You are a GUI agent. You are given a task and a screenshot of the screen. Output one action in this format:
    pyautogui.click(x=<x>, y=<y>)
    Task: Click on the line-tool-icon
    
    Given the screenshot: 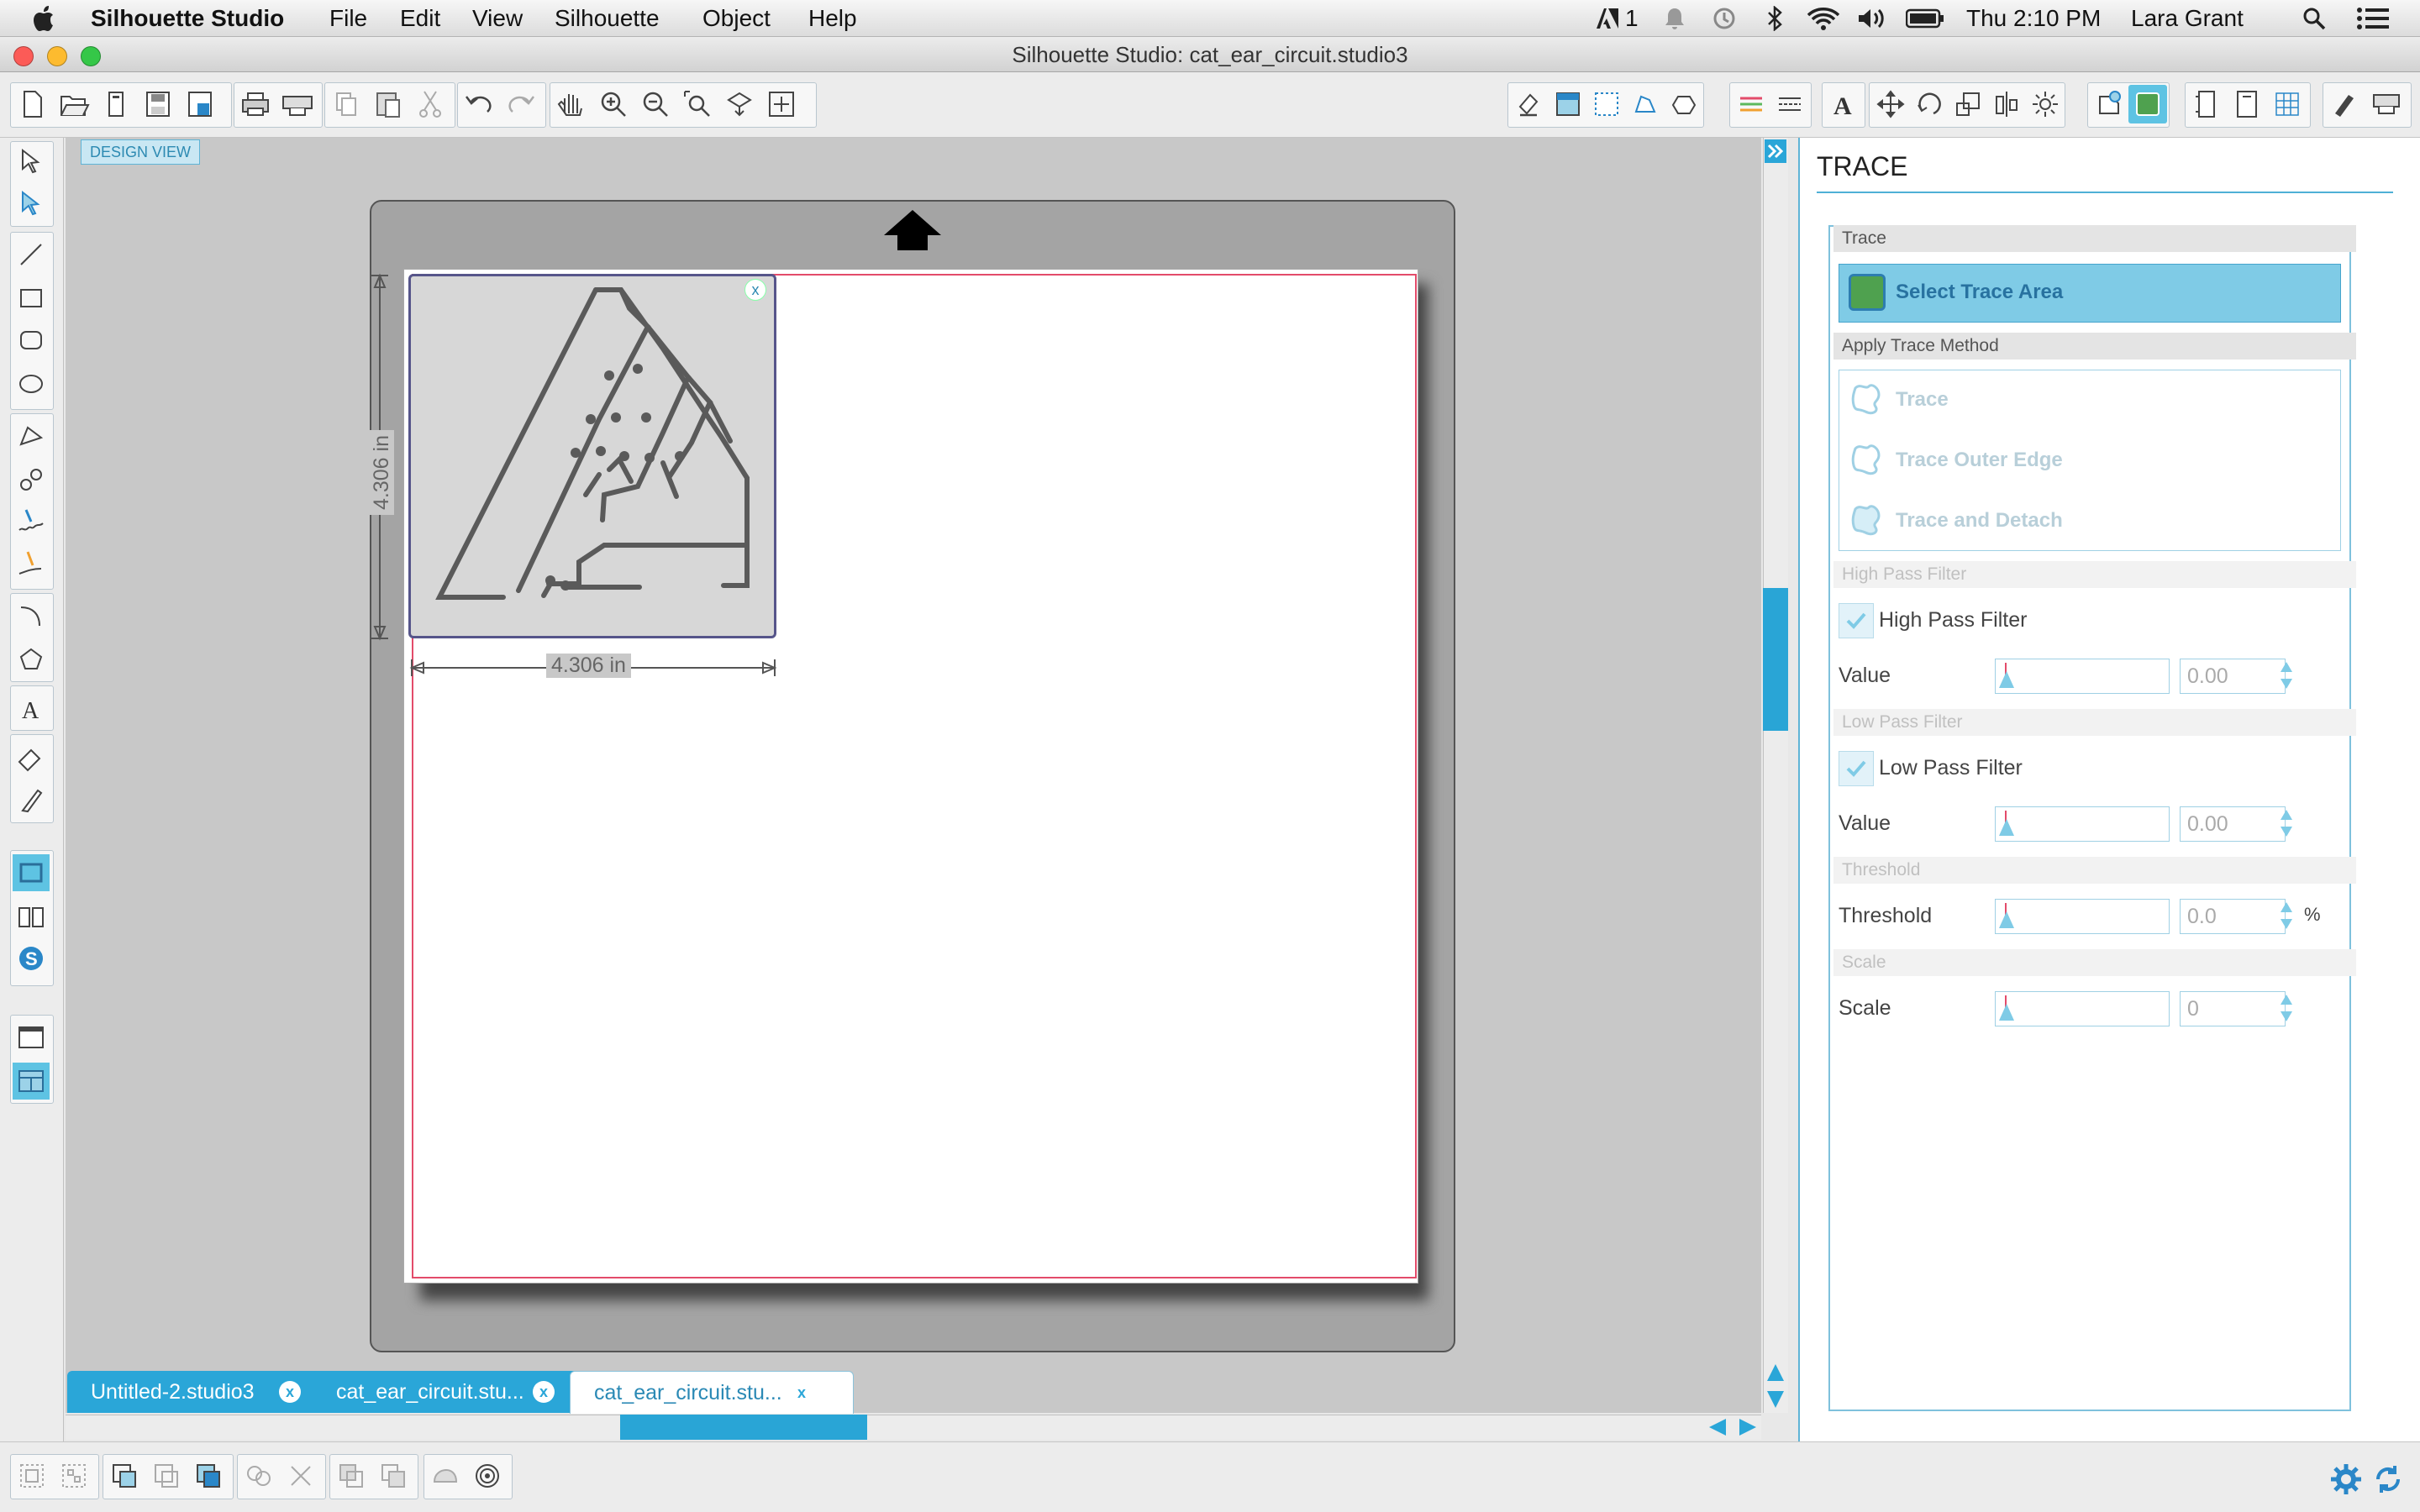 What is the action you would take?
    pyautogui.click(x=31, y=254)
    